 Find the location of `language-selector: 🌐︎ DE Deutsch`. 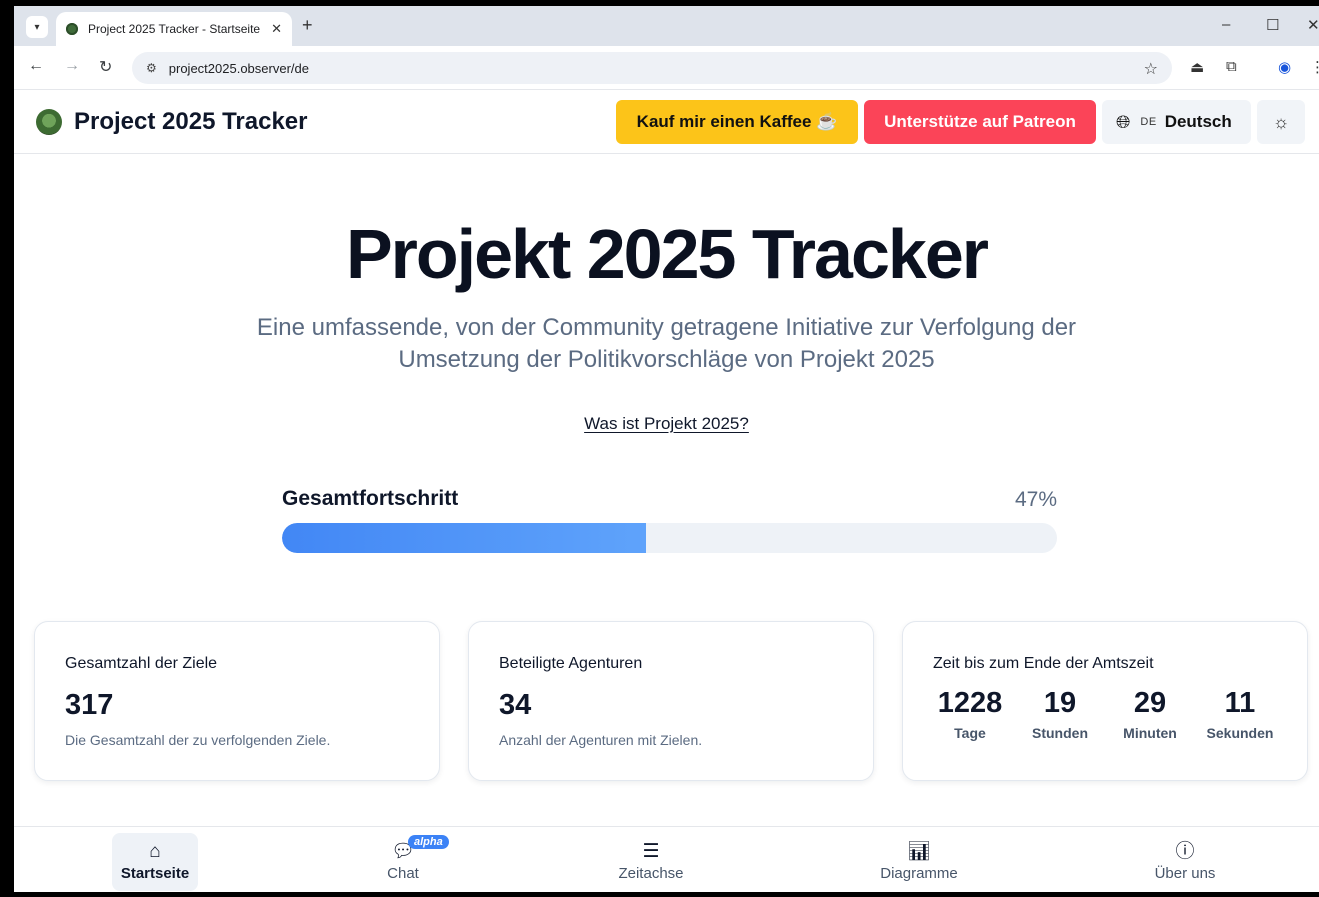

language-selector: 🌐︎ DE Deutsch is located at coordinates (1176, 122).